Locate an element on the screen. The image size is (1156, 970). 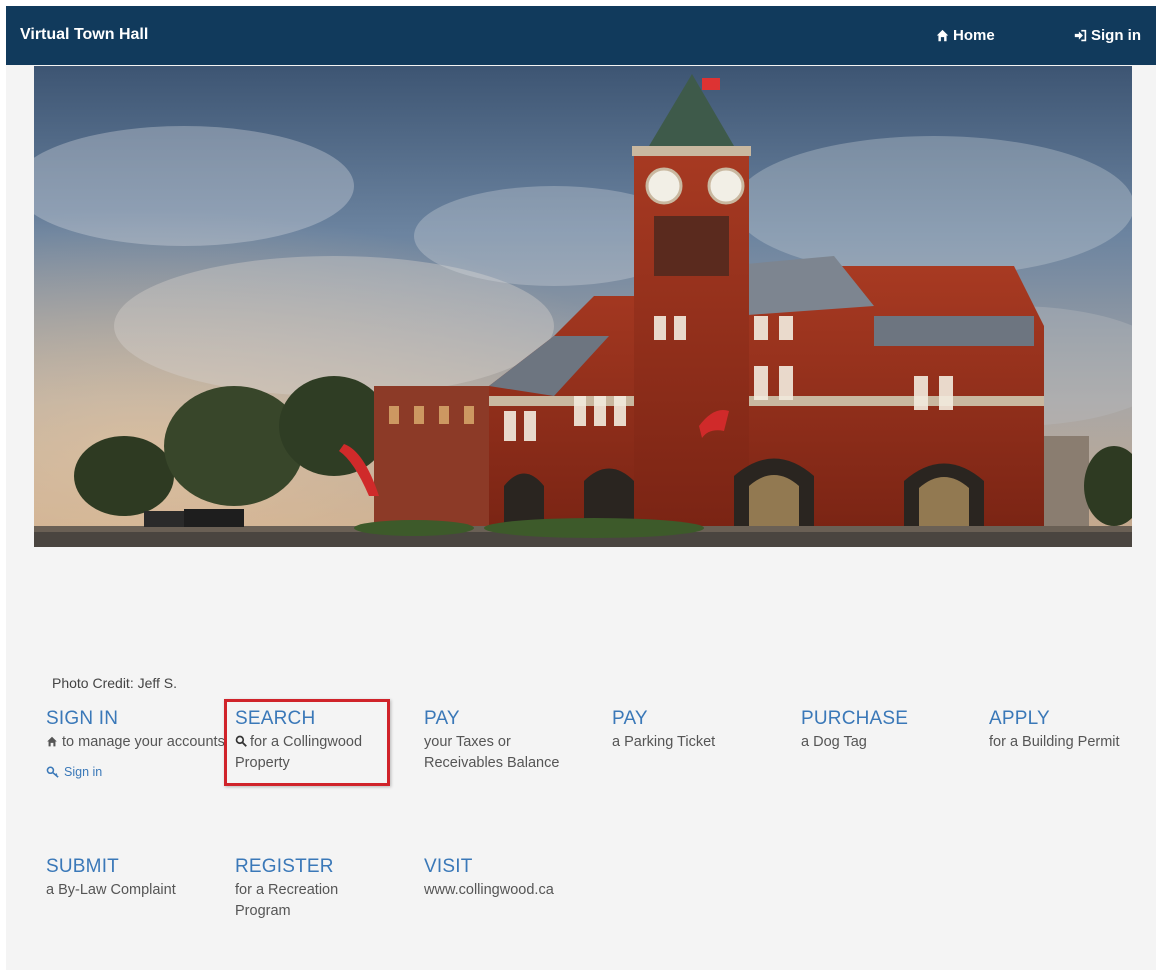
tile-title: VISIT is located at coordinates (514, 867).